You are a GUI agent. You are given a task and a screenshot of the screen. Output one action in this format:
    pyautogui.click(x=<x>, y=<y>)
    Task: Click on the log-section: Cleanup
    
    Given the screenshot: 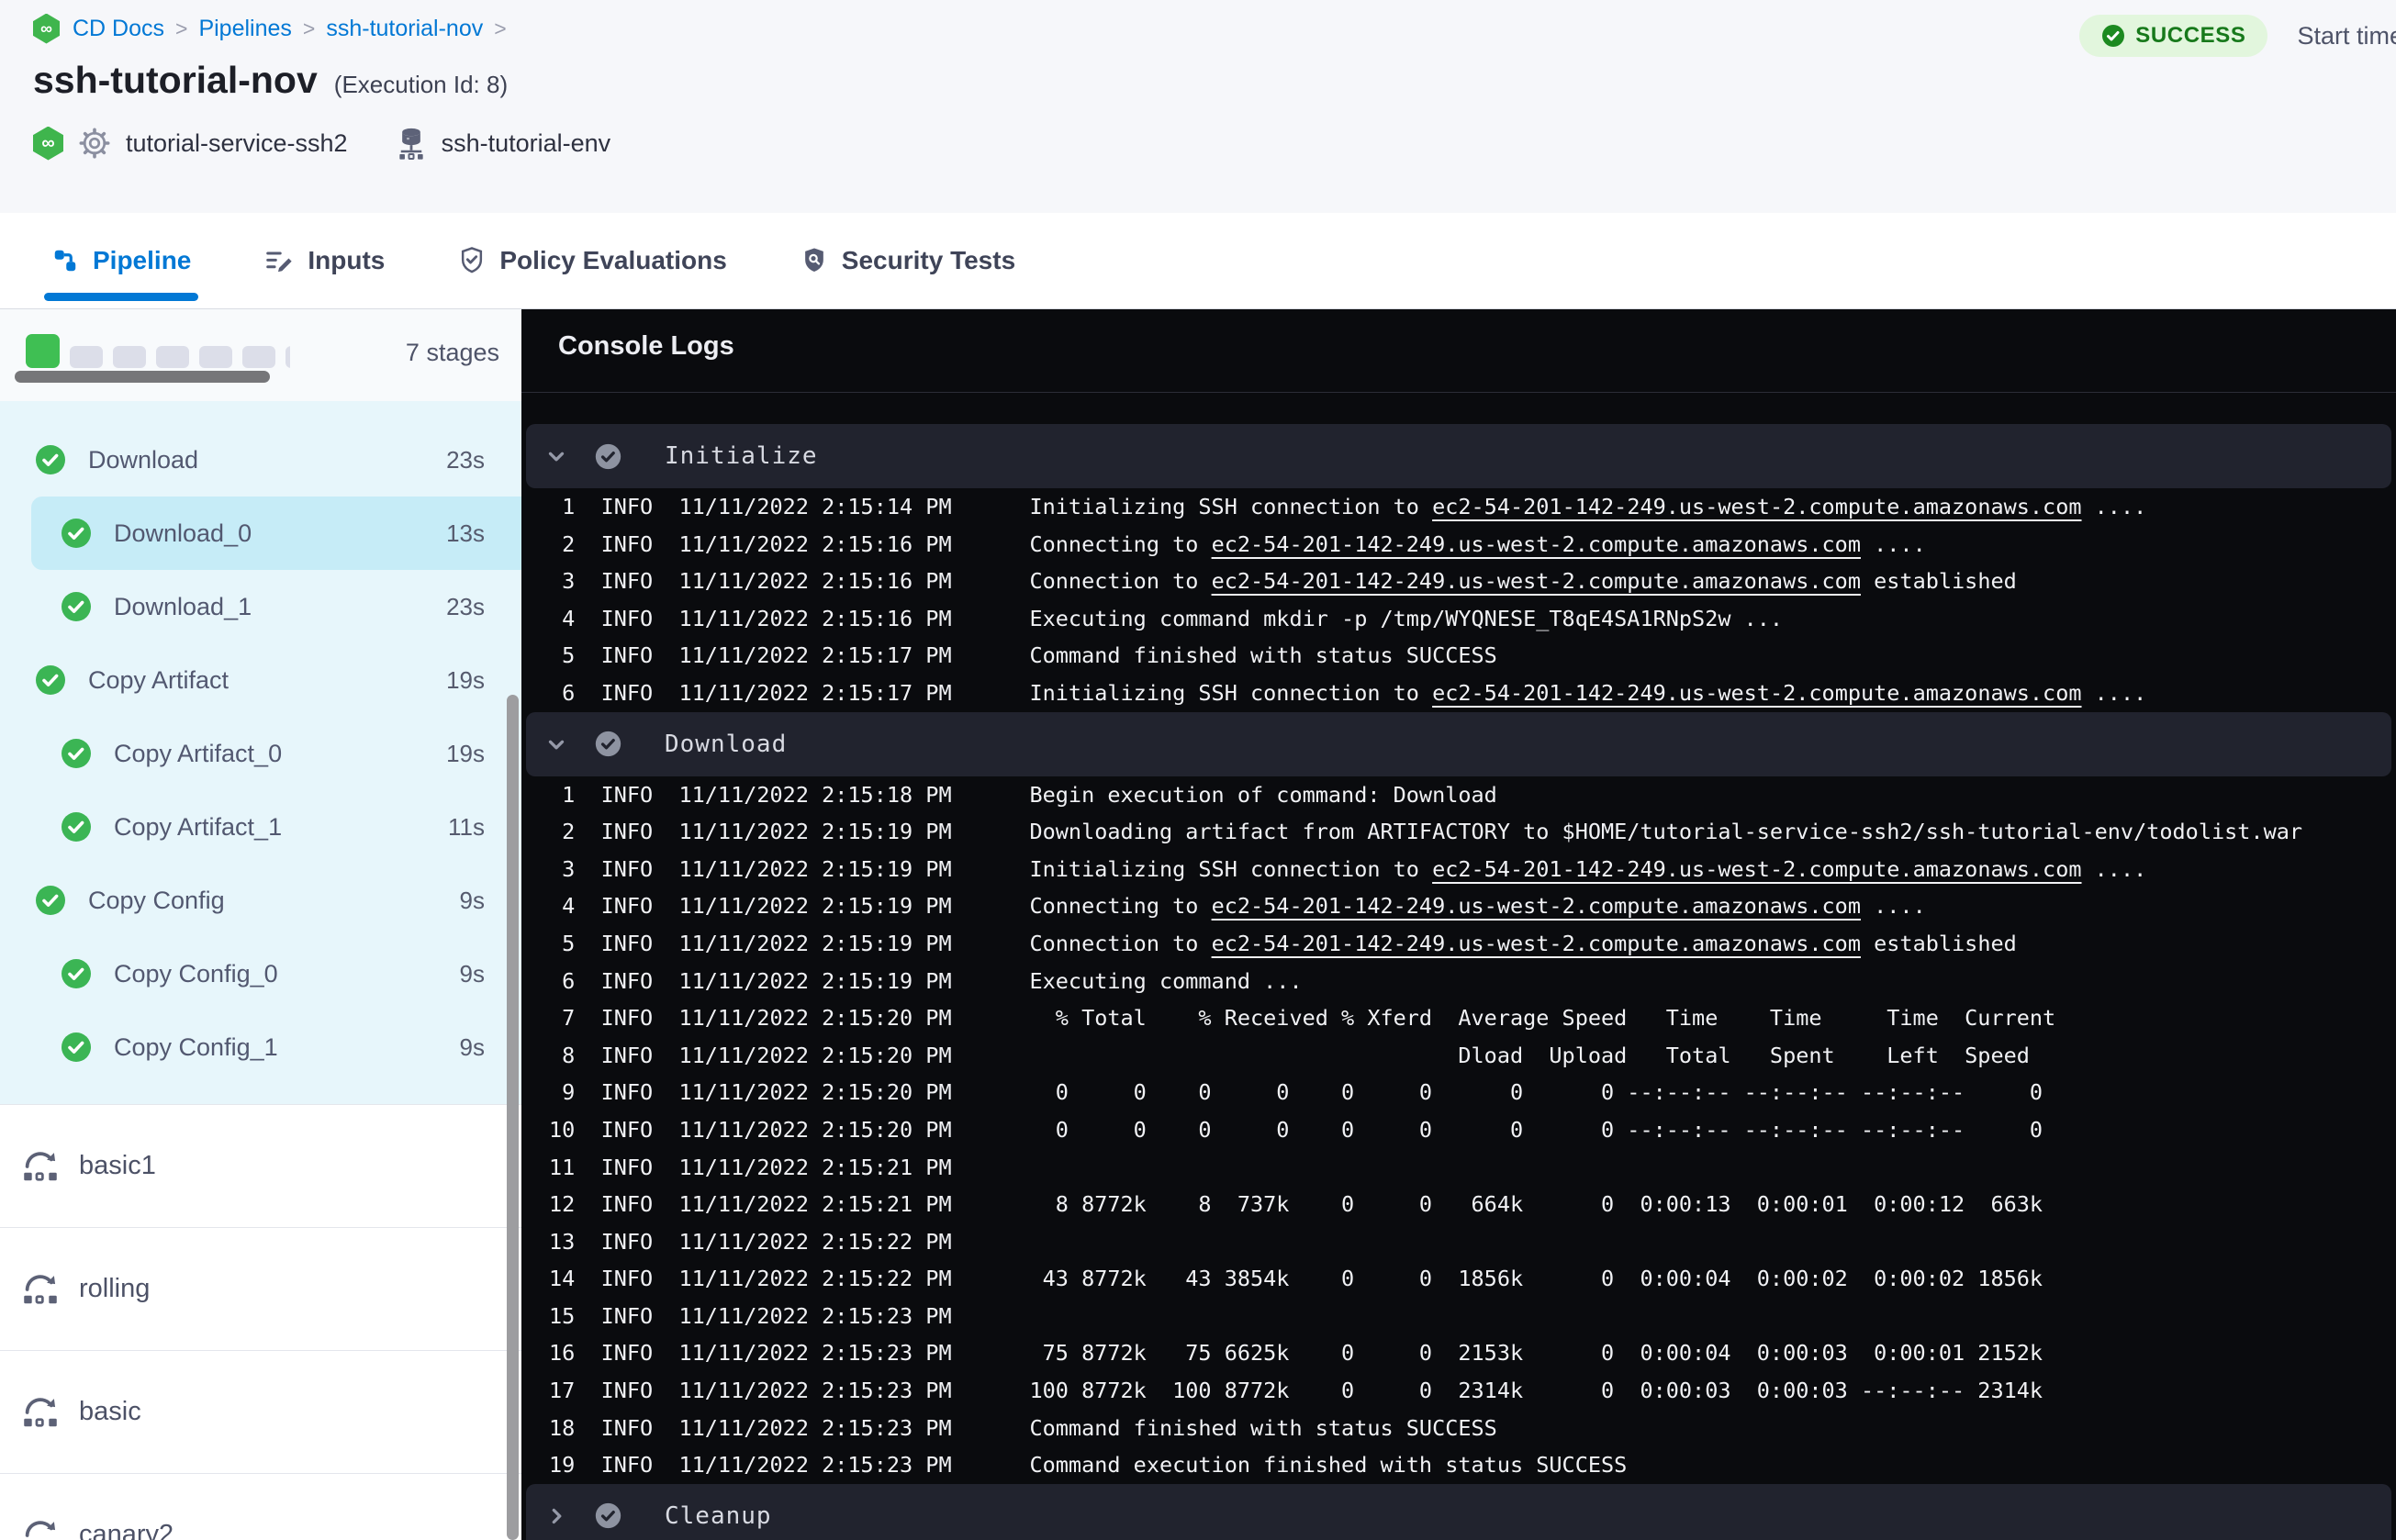 What is the action you would take?
    pyautogui.click(x=1458, y=1511)
    